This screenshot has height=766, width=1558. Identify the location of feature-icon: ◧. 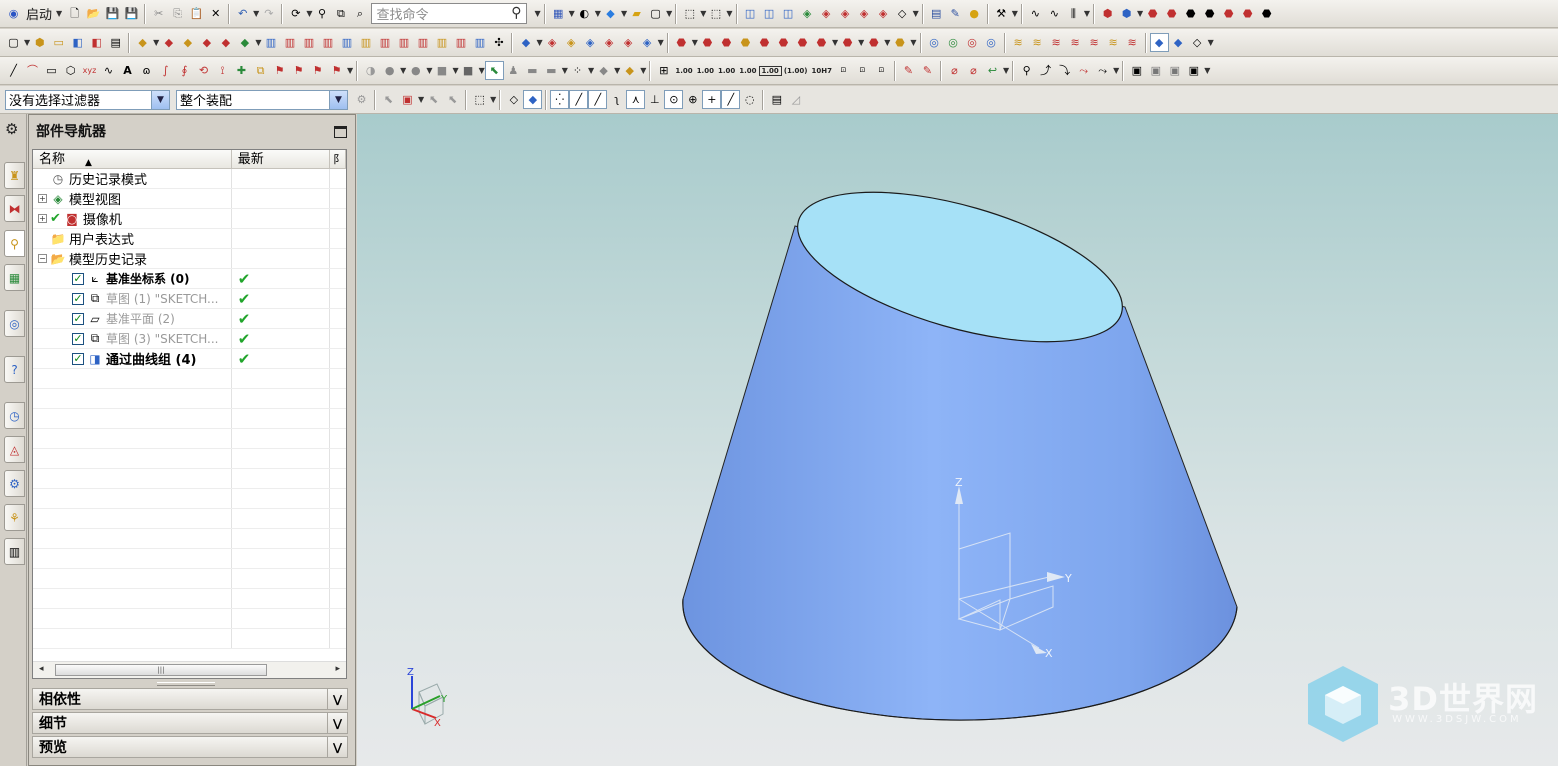
(77, 42).